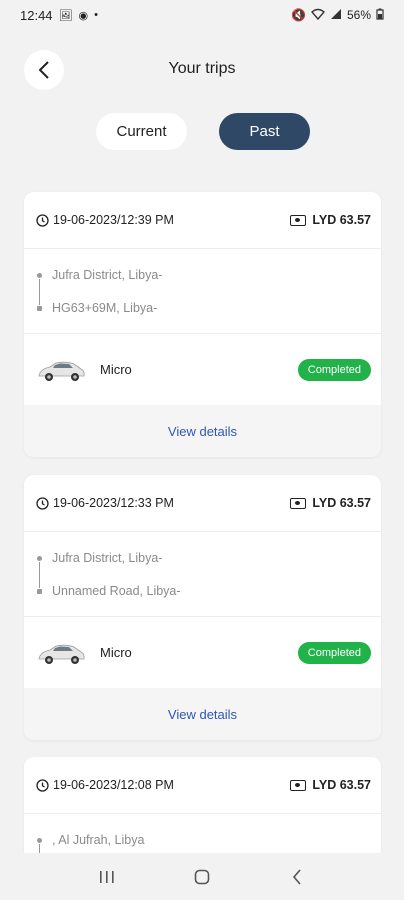 The image size is (404, 900). Describe the element at coordinates (202, 68) in the screenshot. I see `page-title: Your trips` at that location.